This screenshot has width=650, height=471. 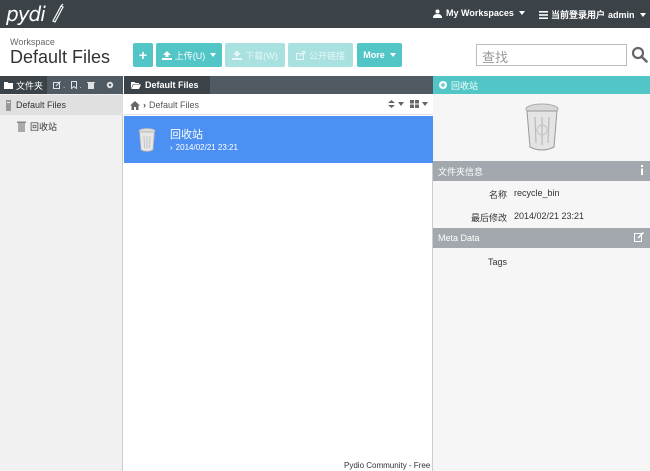 I want to click on workspace-label: Workspace, so click(x=32, y=42).